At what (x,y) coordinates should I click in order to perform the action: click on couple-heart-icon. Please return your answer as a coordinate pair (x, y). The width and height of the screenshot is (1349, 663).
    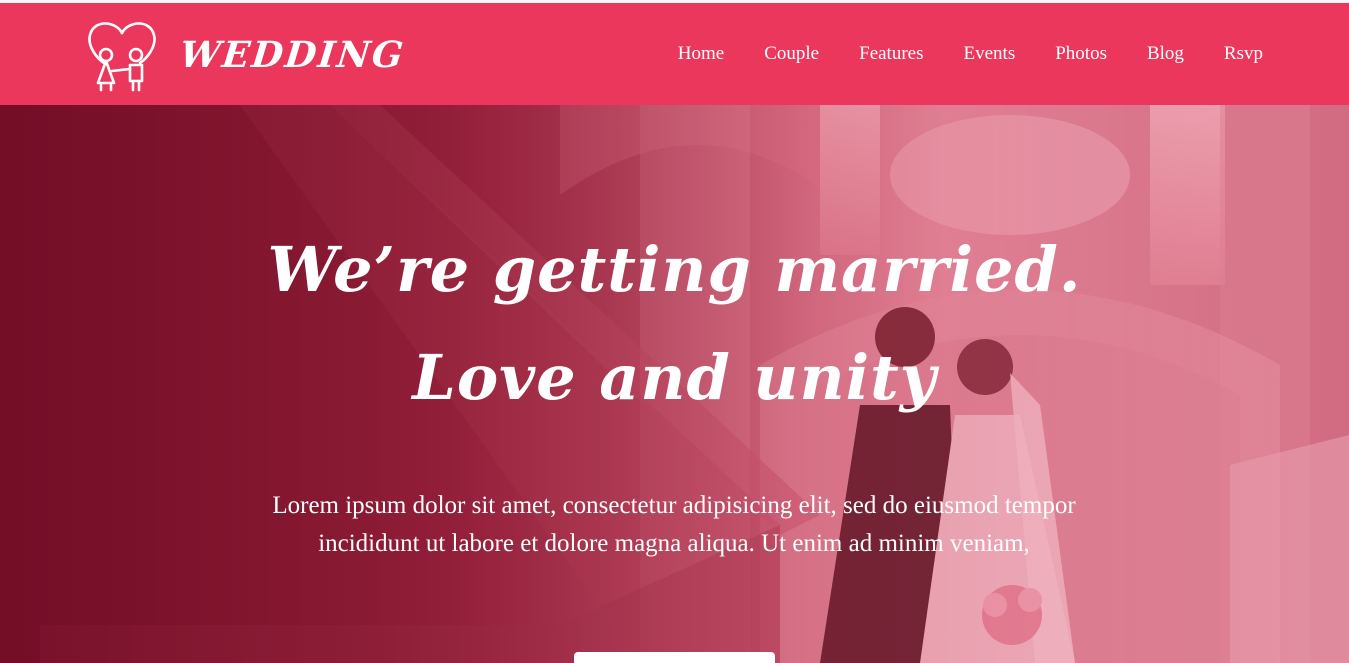
    Looking at the image, I should click on (122, 57).